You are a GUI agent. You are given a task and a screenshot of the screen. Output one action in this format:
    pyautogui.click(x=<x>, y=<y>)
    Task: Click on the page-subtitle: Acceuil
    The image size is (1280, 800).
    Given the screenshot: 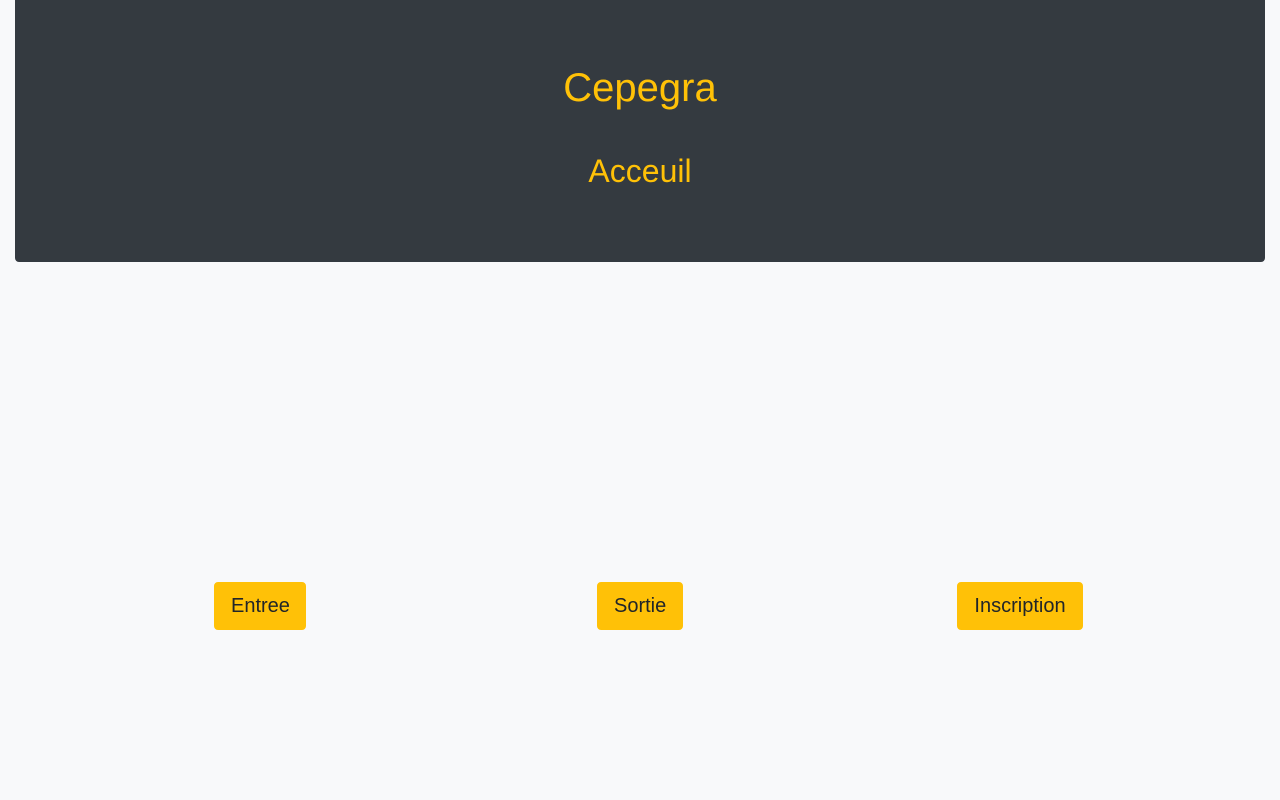 What is the action you would take?
    pyautogui.click(x=640, y=171)
    